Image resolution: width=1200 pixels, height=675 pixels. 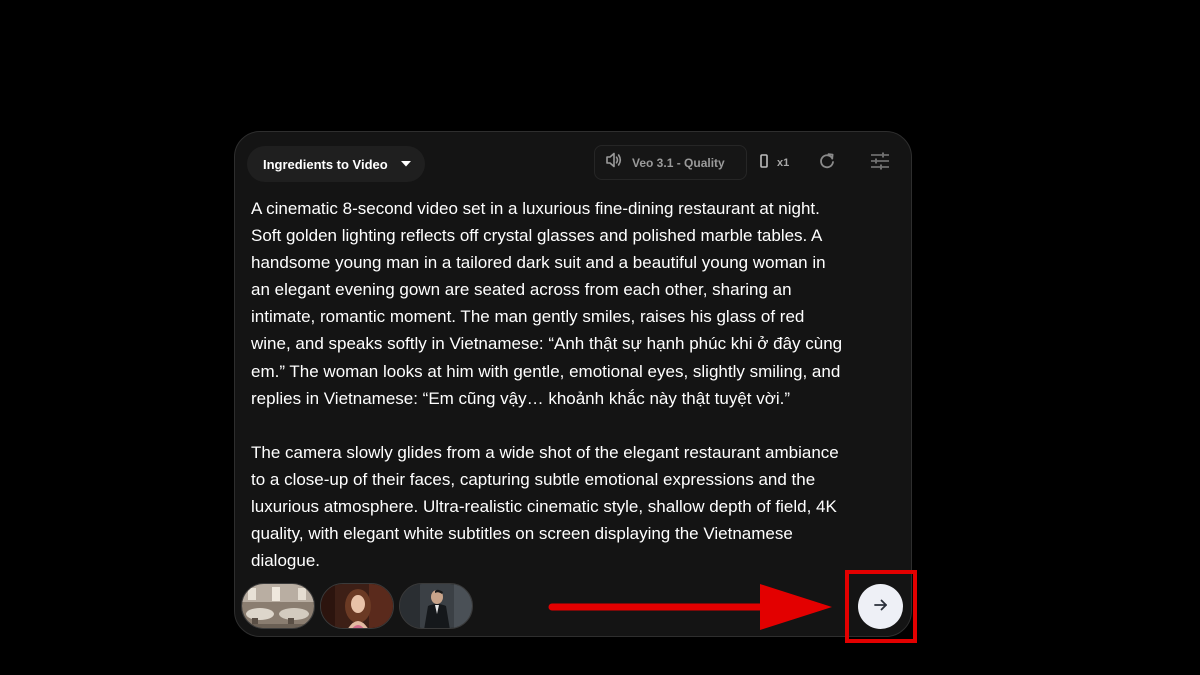 What do you see at coordinates (406, 164) in the screenshot?
I see `caret-down-icon` at bounding box center [406, 164].